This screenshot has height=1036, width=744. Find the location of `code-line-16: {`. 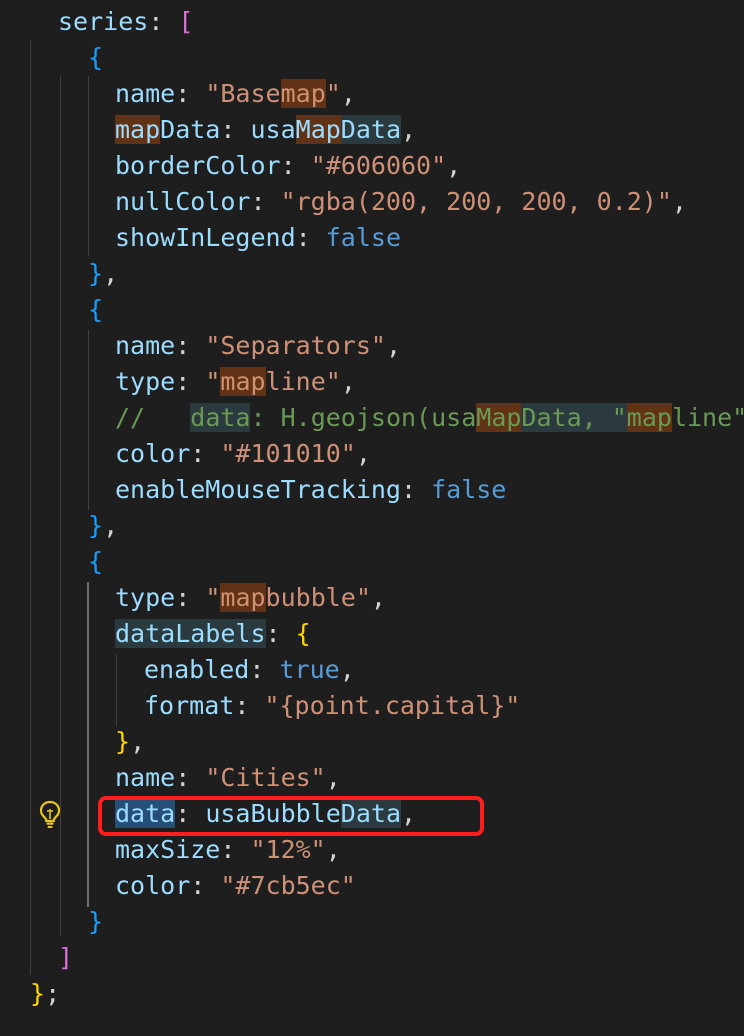

code-line-16: { is located at coordinates (95, 562).